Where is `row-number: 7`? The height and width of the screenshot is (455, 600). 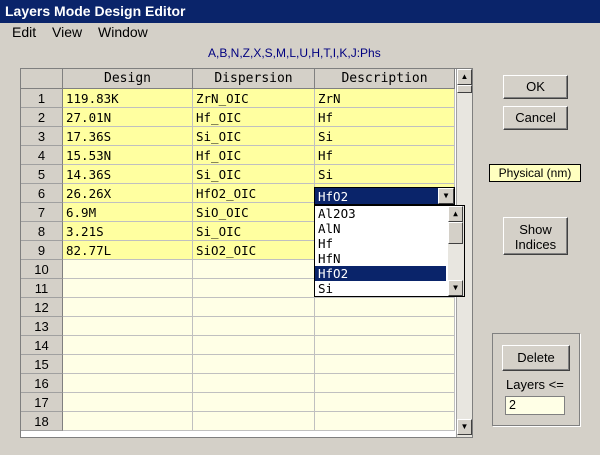 row-number: 7 is located at coordinates (42, 212).